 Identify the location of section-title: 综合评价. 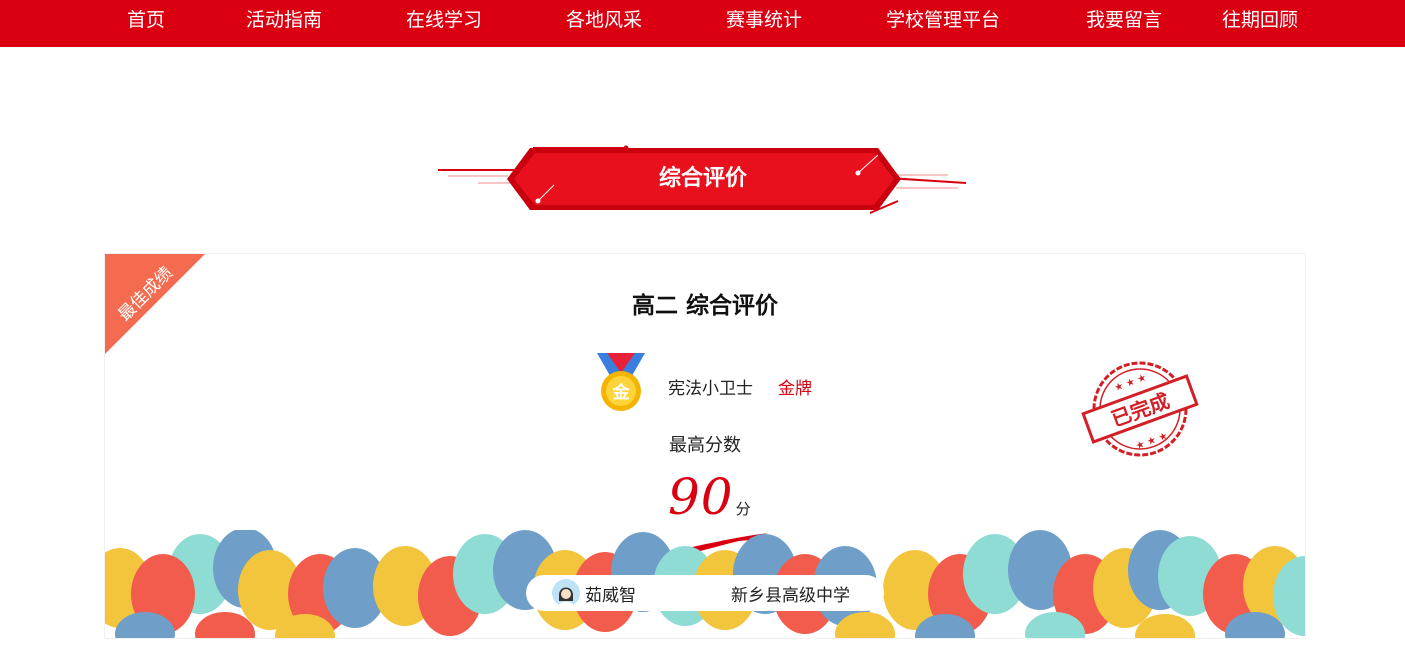
(702, 178).